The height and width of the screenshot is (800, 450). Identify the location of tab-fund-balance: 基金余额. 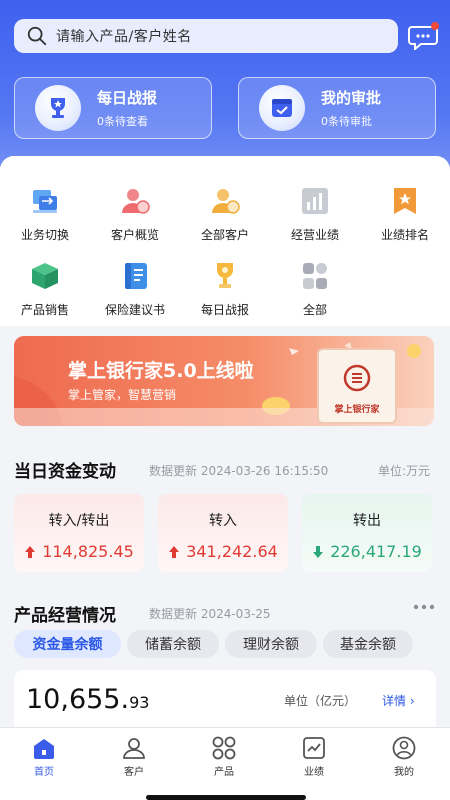
(368, 644).